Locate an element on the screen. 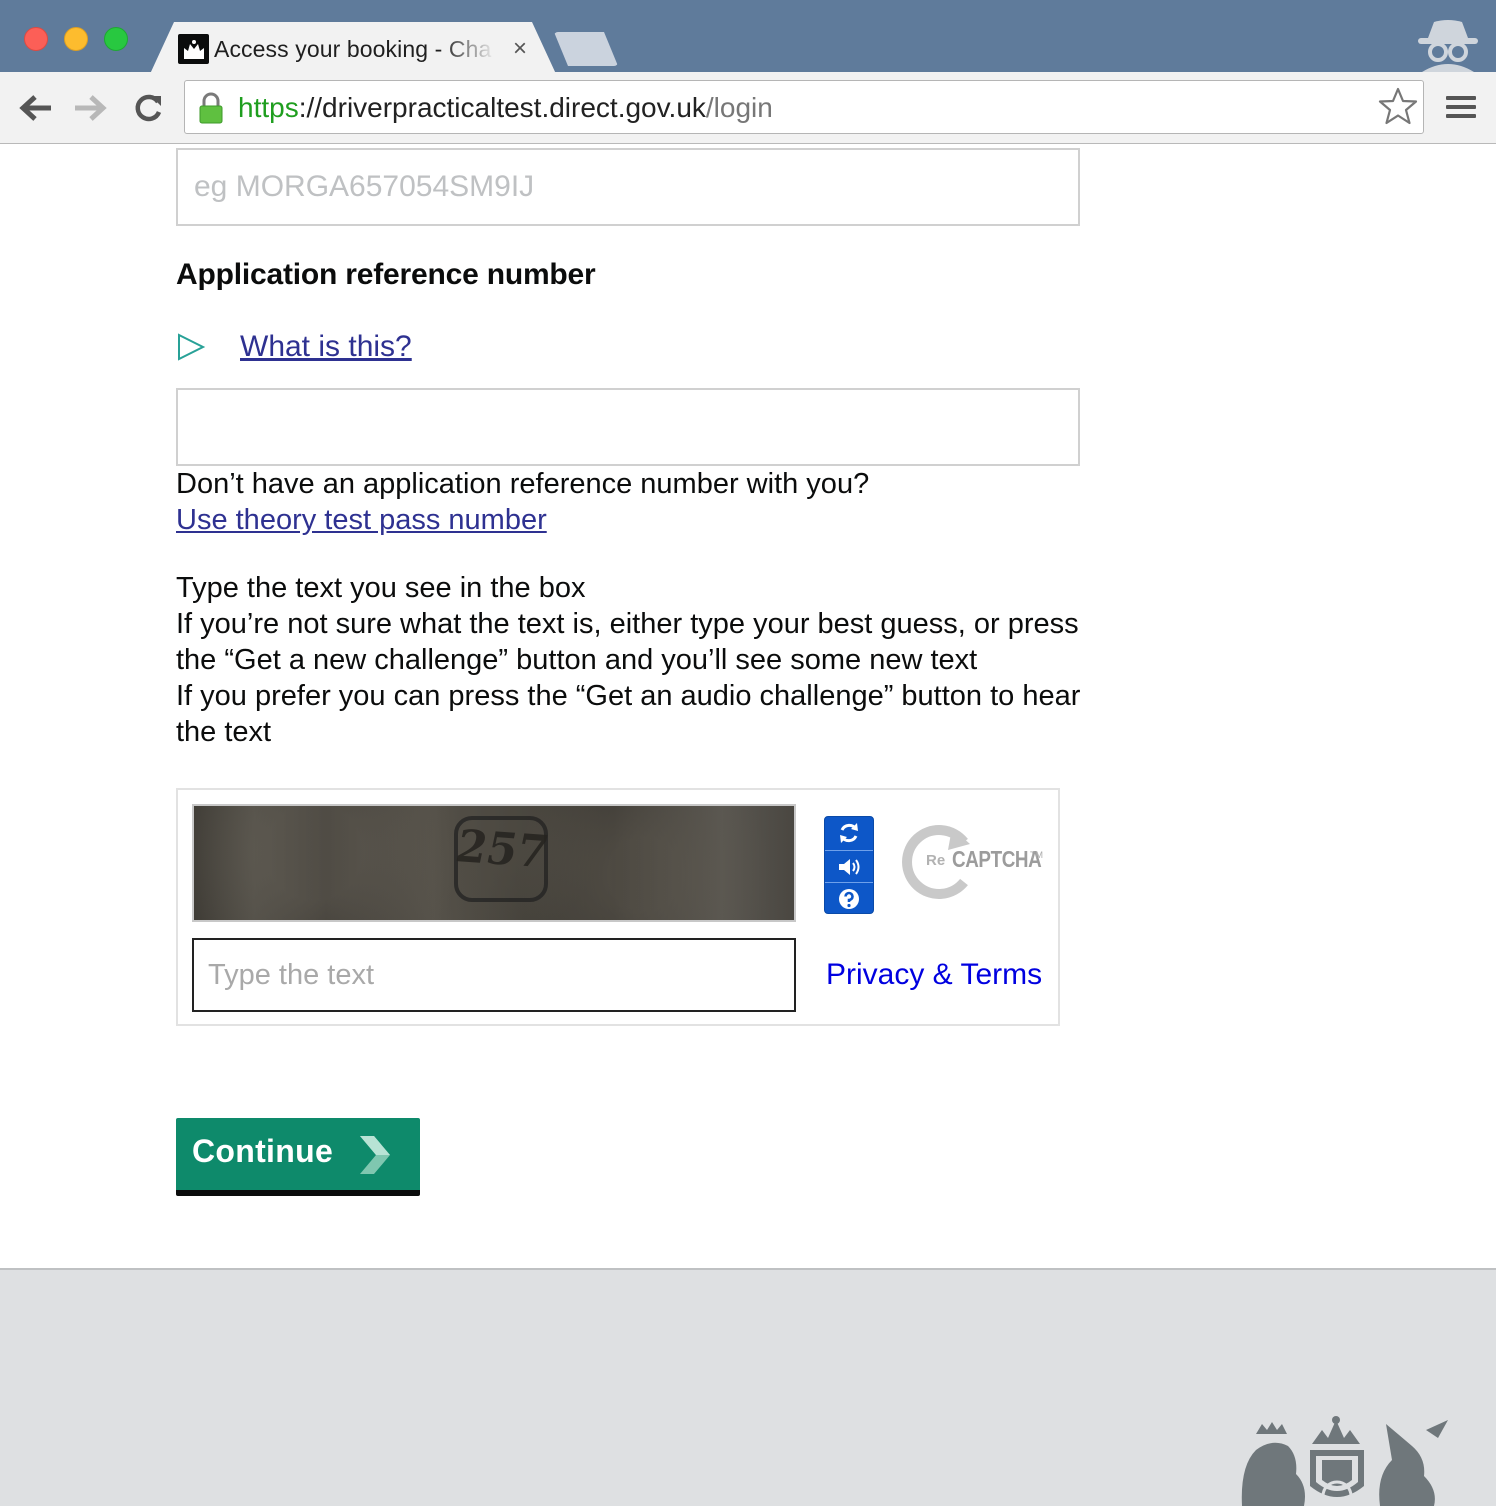 This screenshot has width=1496, height=1506. zoom-window-button is located at coordinates (116, 39).